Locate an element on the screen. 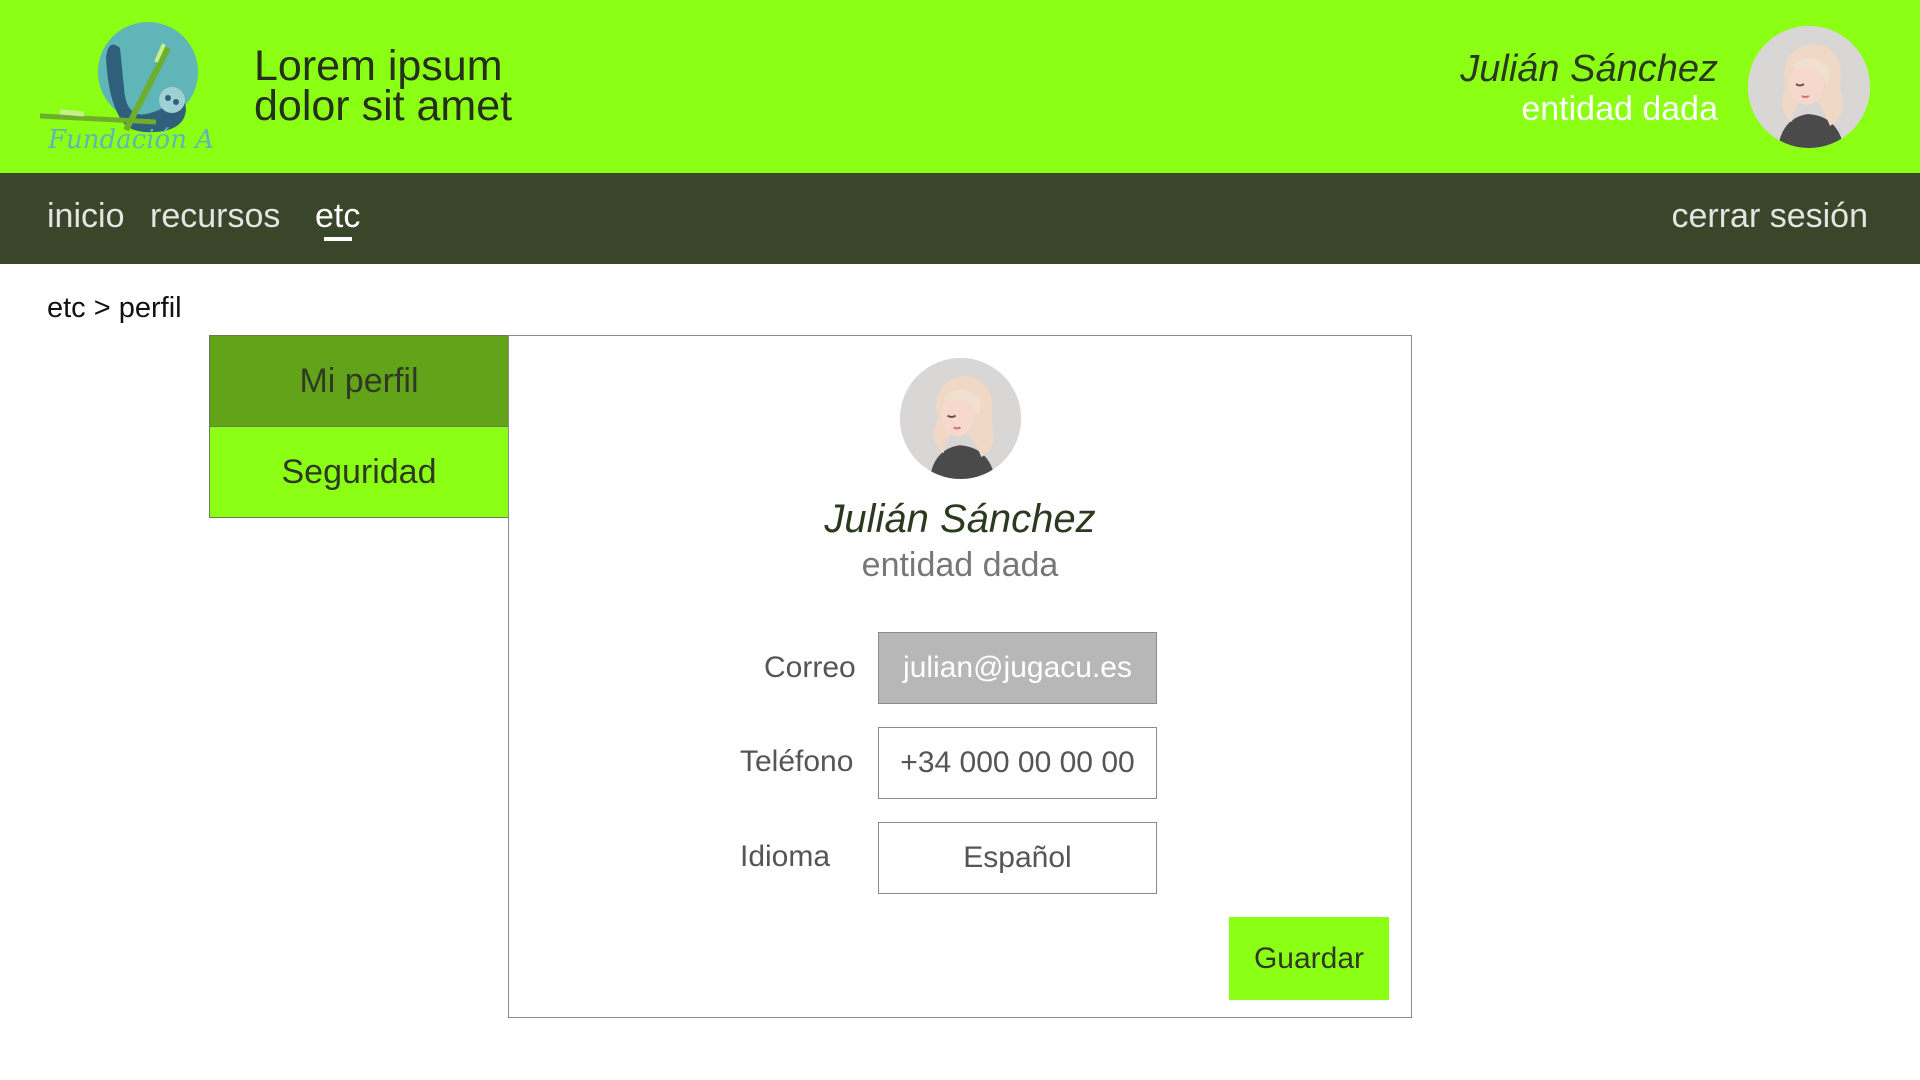 The image size is (1920, 1080). tab-mi-perfil-label: Mi perfil is located at coordinates (359, 380).